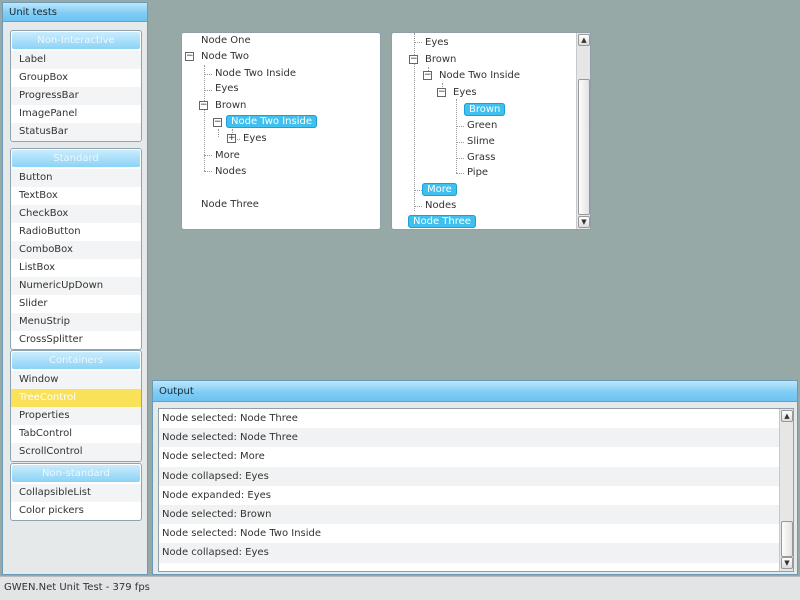 Image resolution: width=800 pixels, height=600 pixels. I want to click on tree-vertical-scrollbar: ▲ ▼, so click(583, 131).